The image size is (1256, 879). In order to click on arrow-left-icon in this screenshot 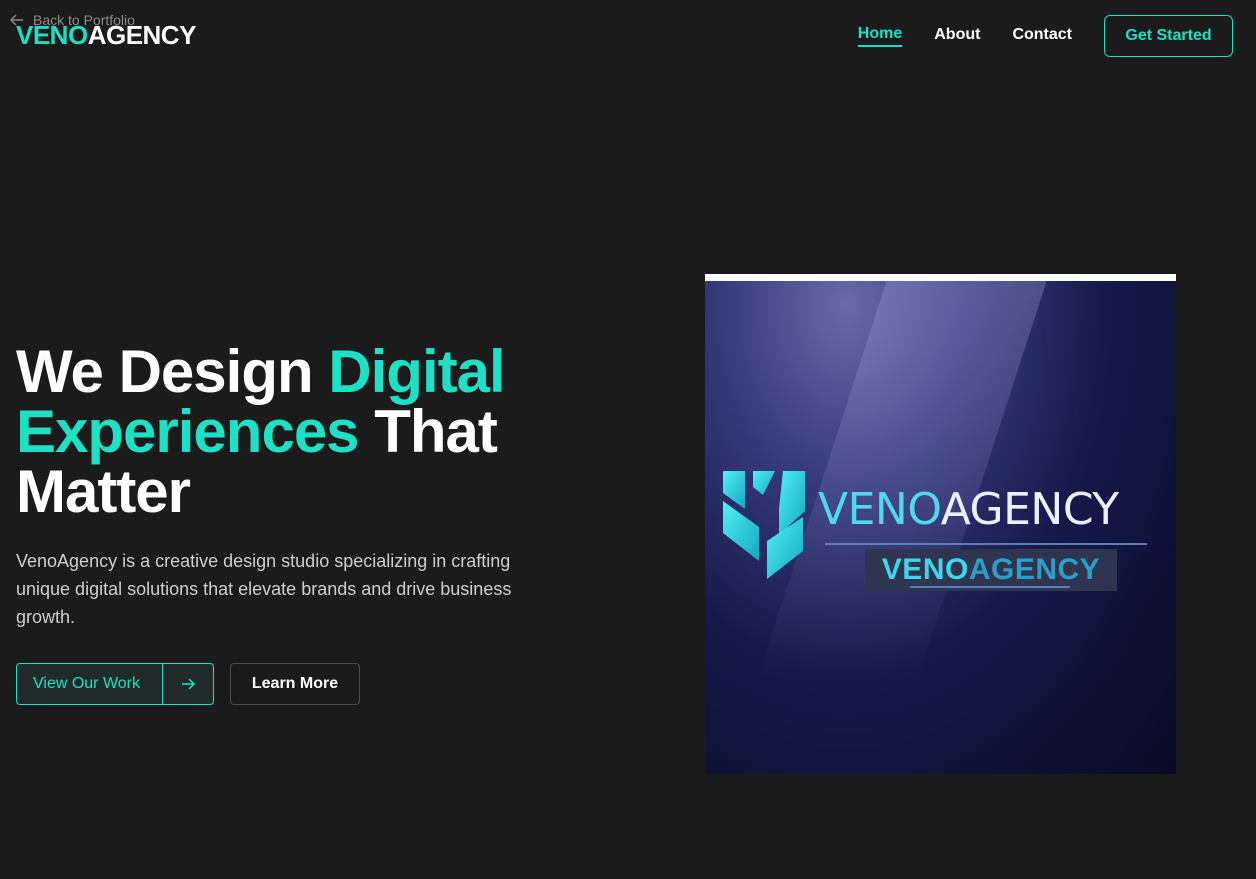, I will do `click(16, 20)`.